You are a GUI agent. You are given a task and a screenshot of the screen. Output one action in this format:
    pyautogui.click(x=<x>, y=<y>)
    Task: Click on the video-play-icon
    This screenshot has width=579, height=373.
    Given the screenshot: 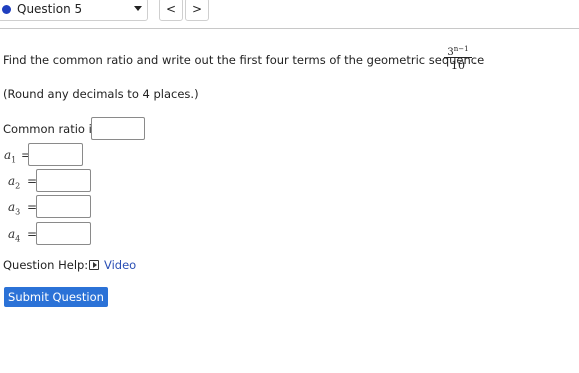 What is the action you would take?
    pyautogui.click(x=94, y=265)
    